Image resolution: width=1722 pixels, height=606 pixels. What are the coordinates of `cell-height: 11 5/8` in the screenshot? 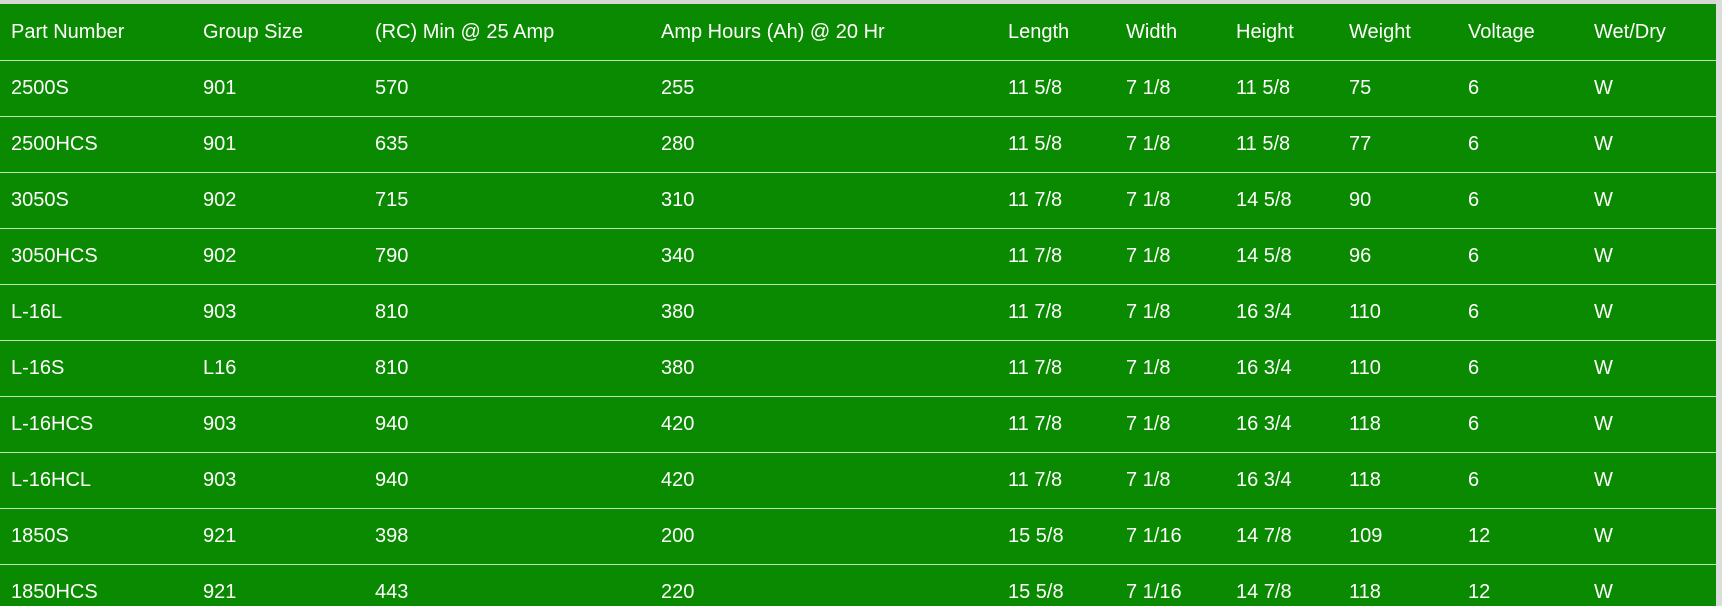 It's located at (1281, 88).